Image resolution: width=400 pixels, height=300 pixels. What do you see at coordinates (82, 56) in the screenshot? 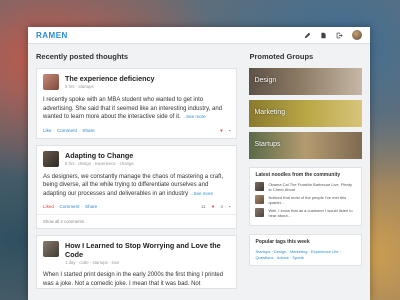
I see `feed-title: Recently posted thoughts` at bounding box center [82, 56].